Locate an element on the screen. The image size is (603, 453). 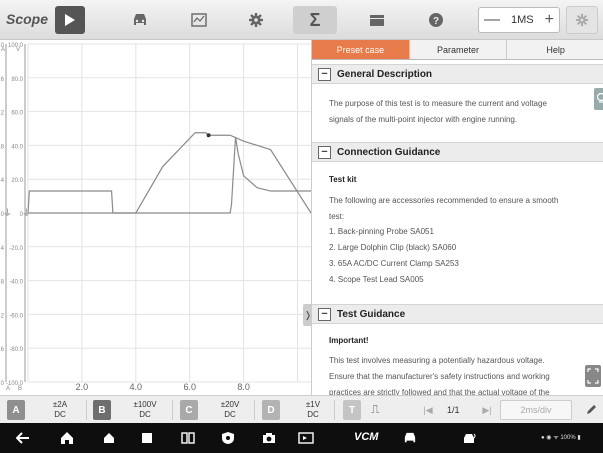
y-tick-label-b: 40.0 is located at coordinates (17, 147).